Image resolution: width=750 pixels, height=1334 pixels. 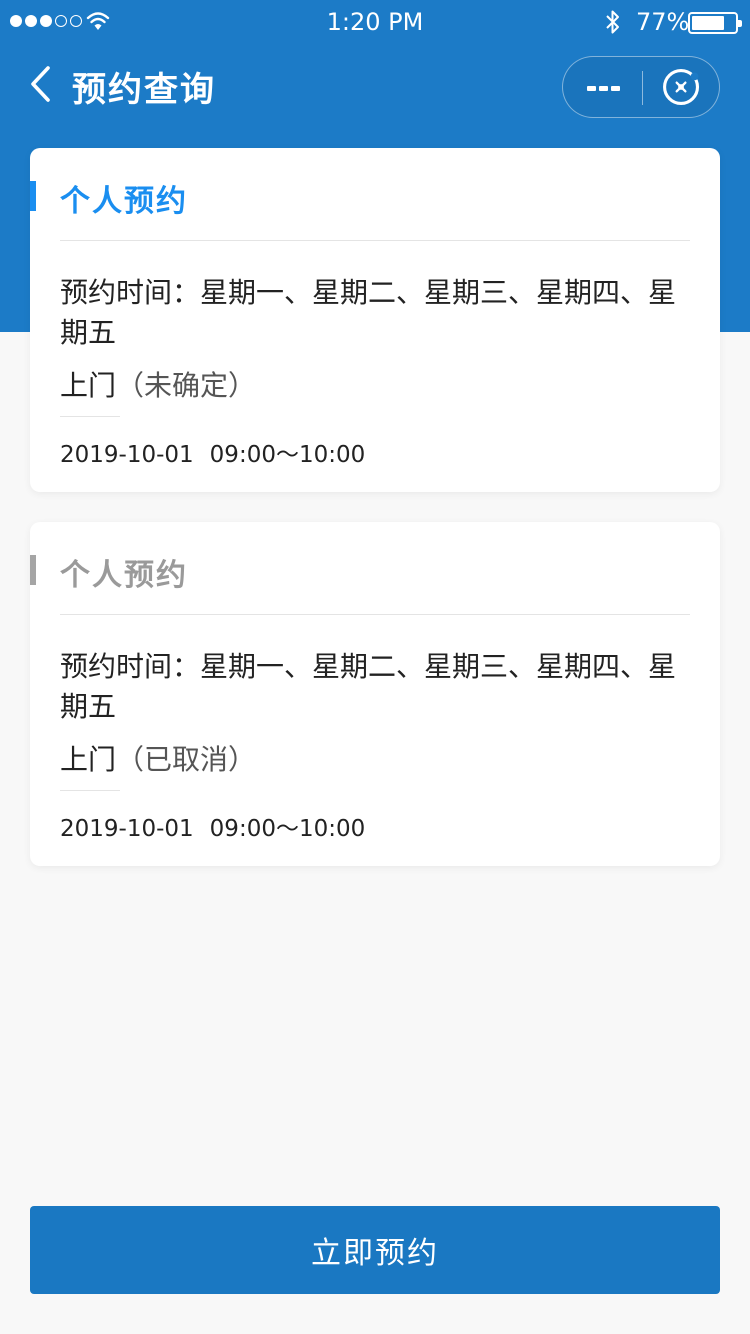 I want to click on appointment-status: （已取消）, so click(x=186, y=759).